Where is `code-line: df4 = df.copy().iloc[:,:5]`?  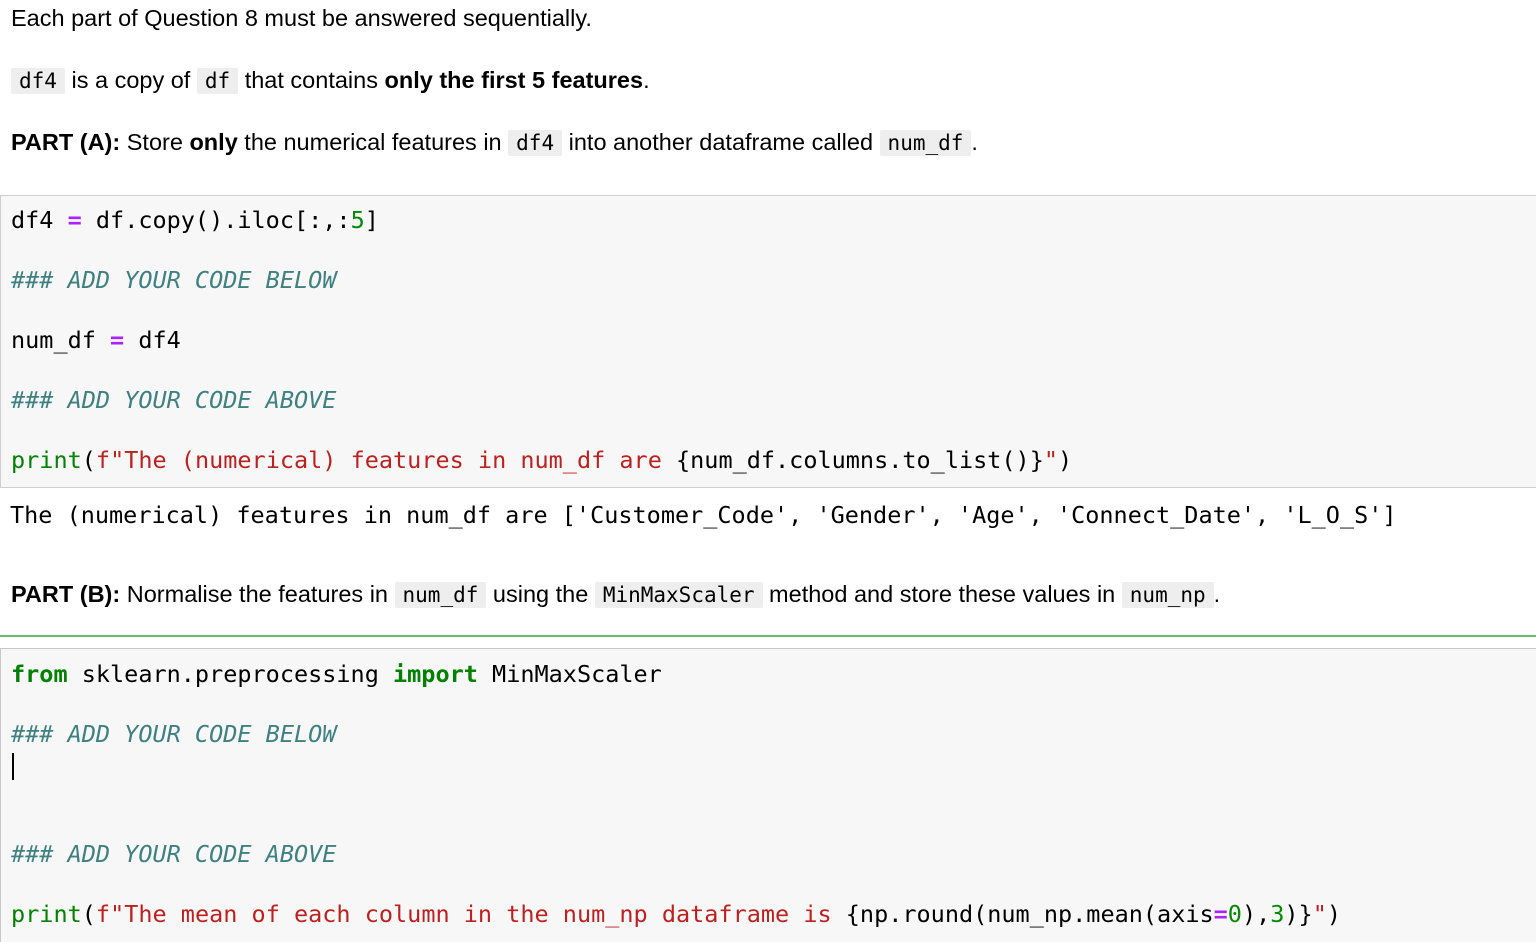 code-line: df4 = df.copy().iloc[:,:5] is located at coordinates (195, 220).